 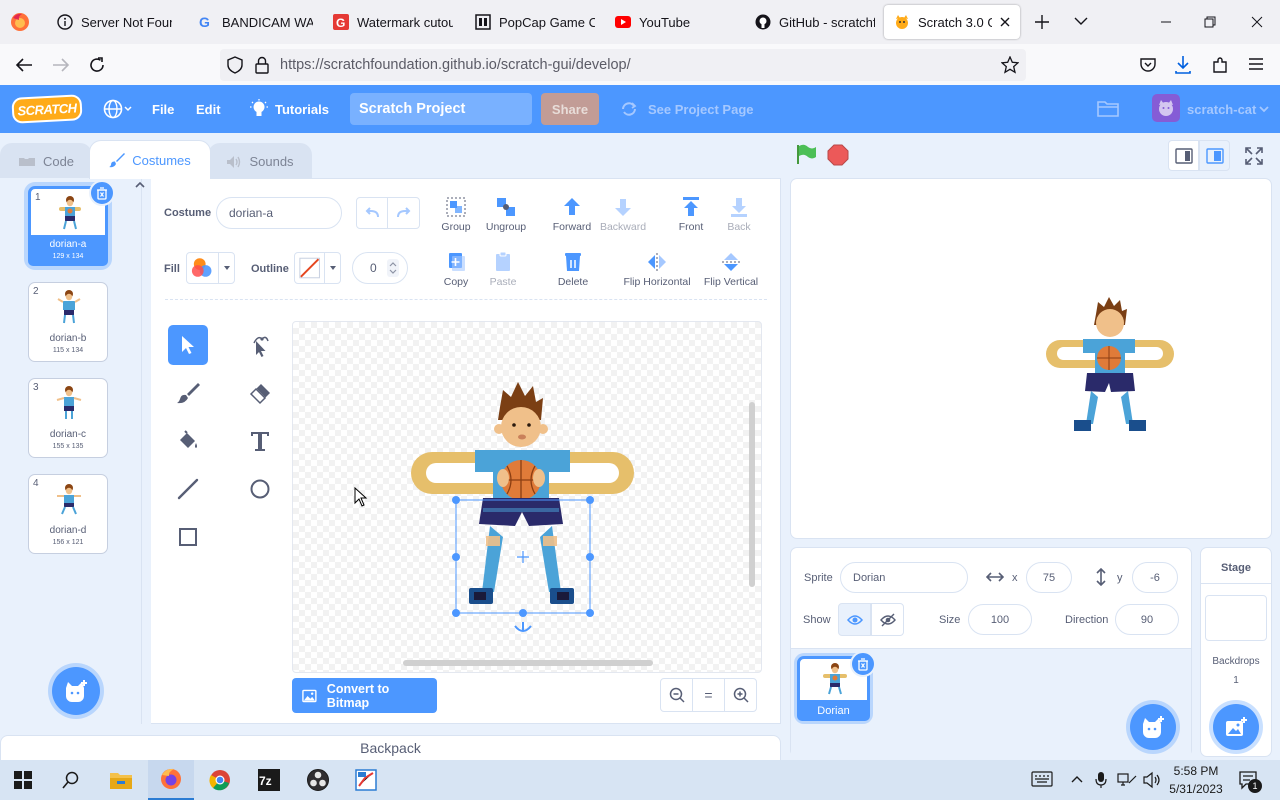 I want to click on share-button: Share, so click(x=570, y=109).